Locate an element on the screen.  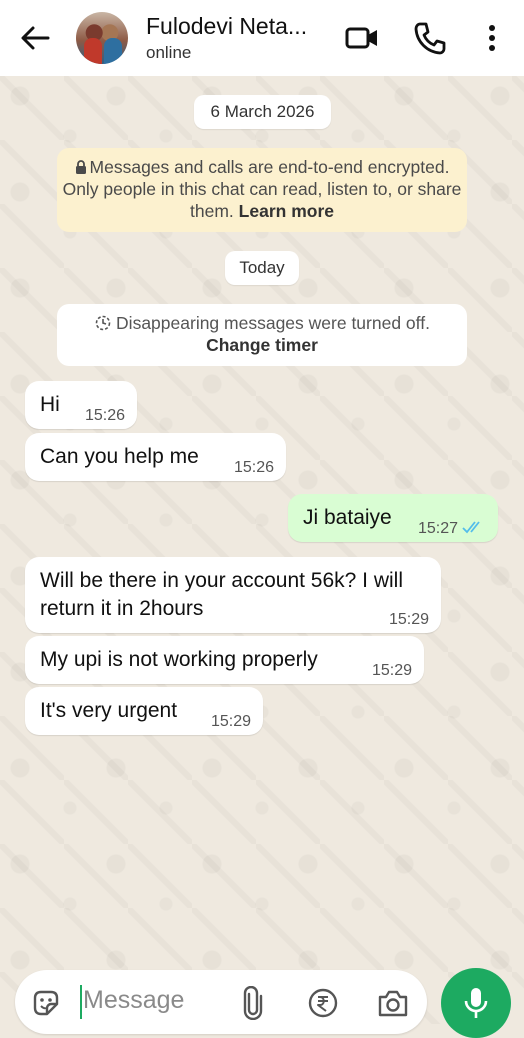
message-composer: Message is located at coordinates (221, 1002).